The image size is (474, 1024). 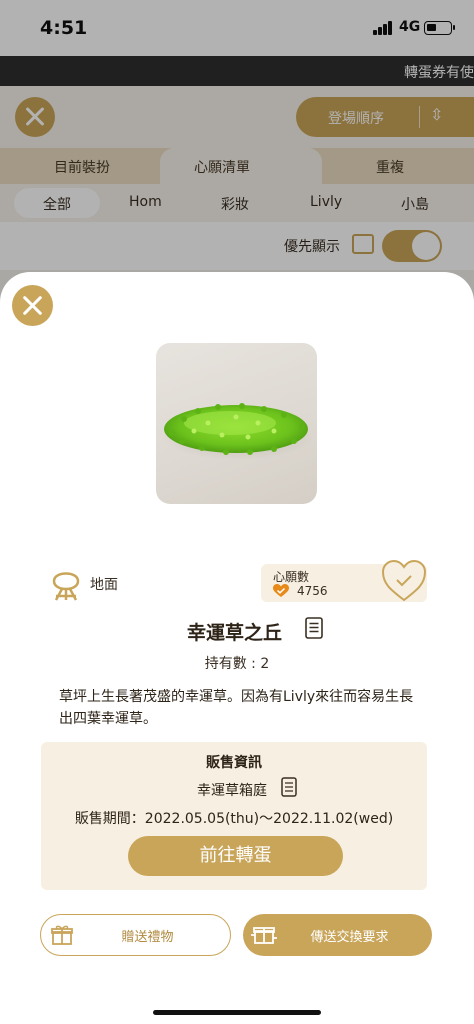 I want to click on send-trade-request-button: 傳送交換要求, so click(x=337, y=935).